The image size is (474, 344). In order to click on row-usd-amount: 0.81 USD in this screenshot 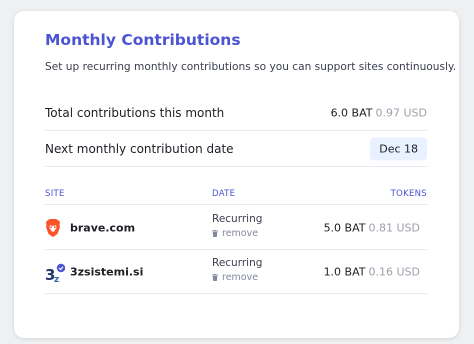, I will do `click(394, 227)`.